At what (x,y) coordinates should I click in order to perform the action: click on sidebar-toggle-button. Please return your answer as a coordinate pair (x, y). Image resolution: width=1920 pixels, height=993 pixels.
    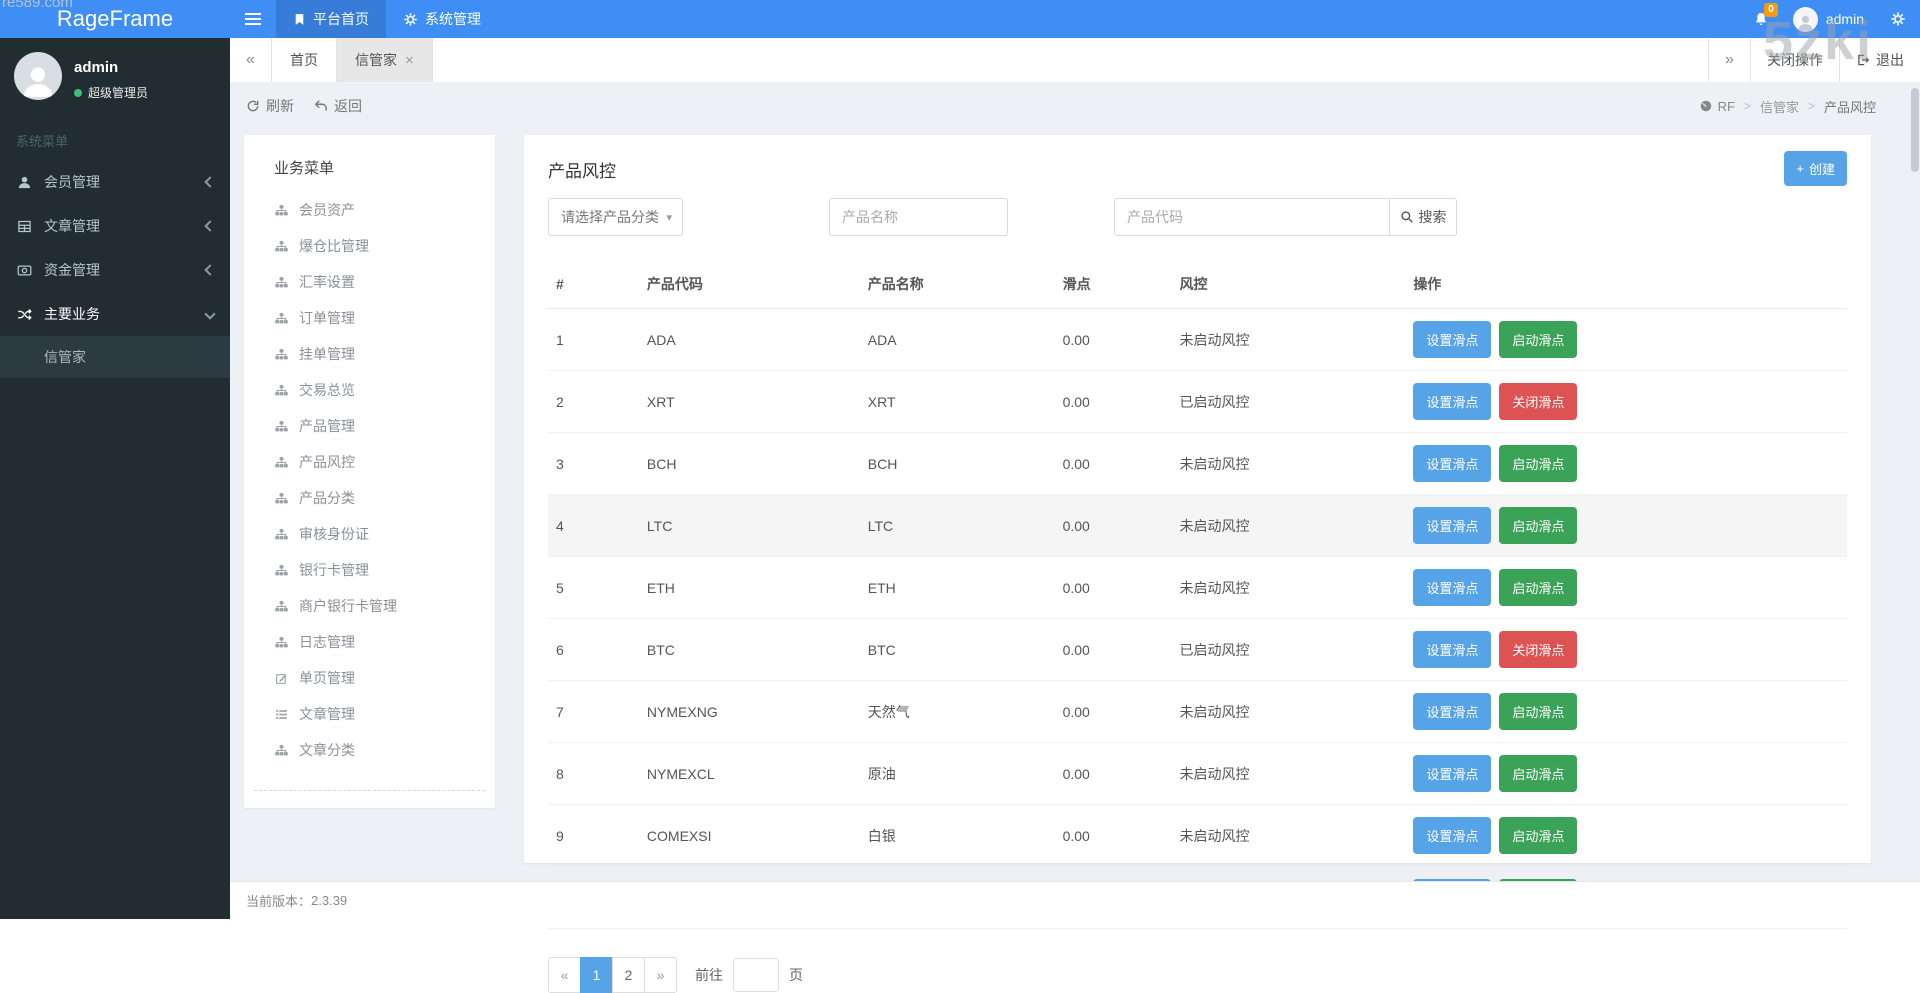
    Looking at the image, I should click on (253, 19).